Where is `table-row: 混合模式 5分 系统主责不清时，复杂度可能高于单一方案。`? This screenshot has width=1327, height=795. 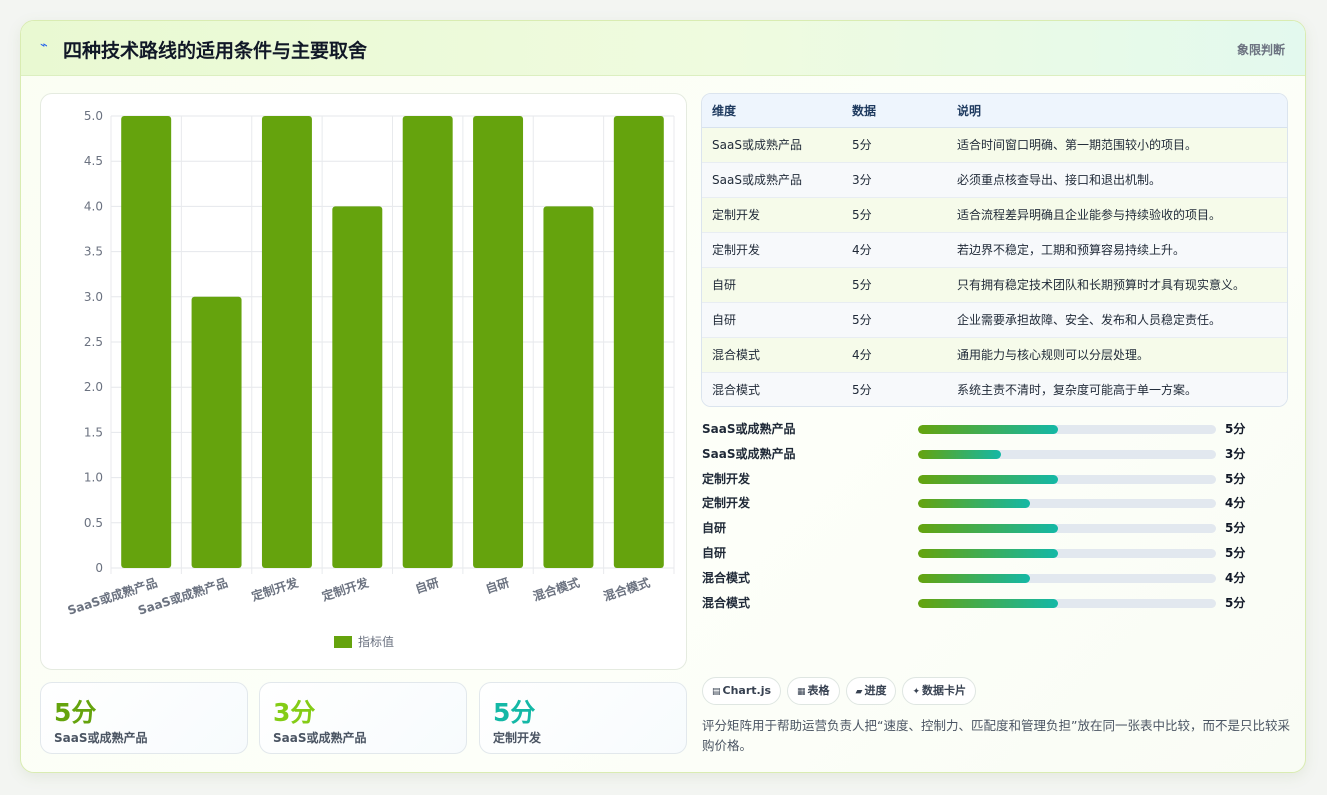
table-row: 混合模式 5分 系统主责不清时，复杂度可能高于单一方案。 is located at coordinates (994, 389).